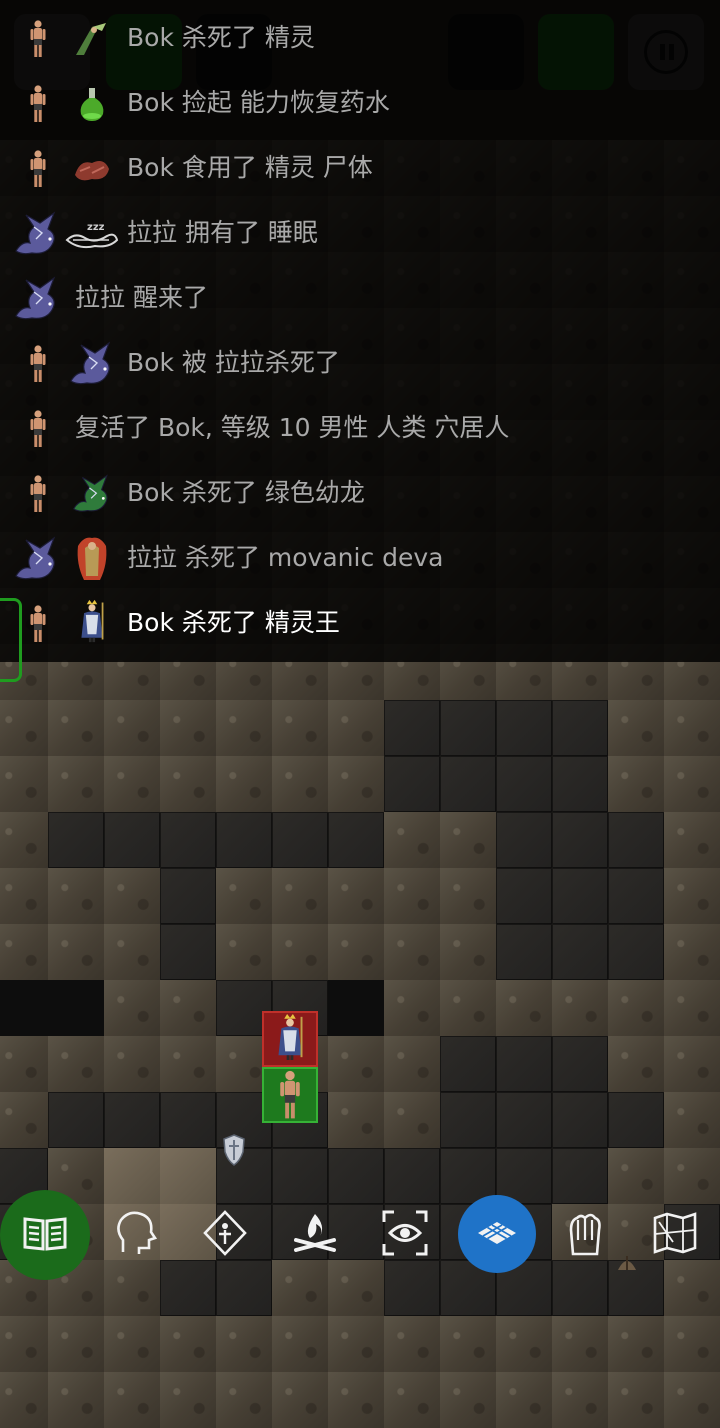 Image resolution: width=720 pixels, height=1428 pixels. What do you see at coordinates (315, 1235) in the screenshot?
I see `rest-button` at bounding box center [315, 1235].